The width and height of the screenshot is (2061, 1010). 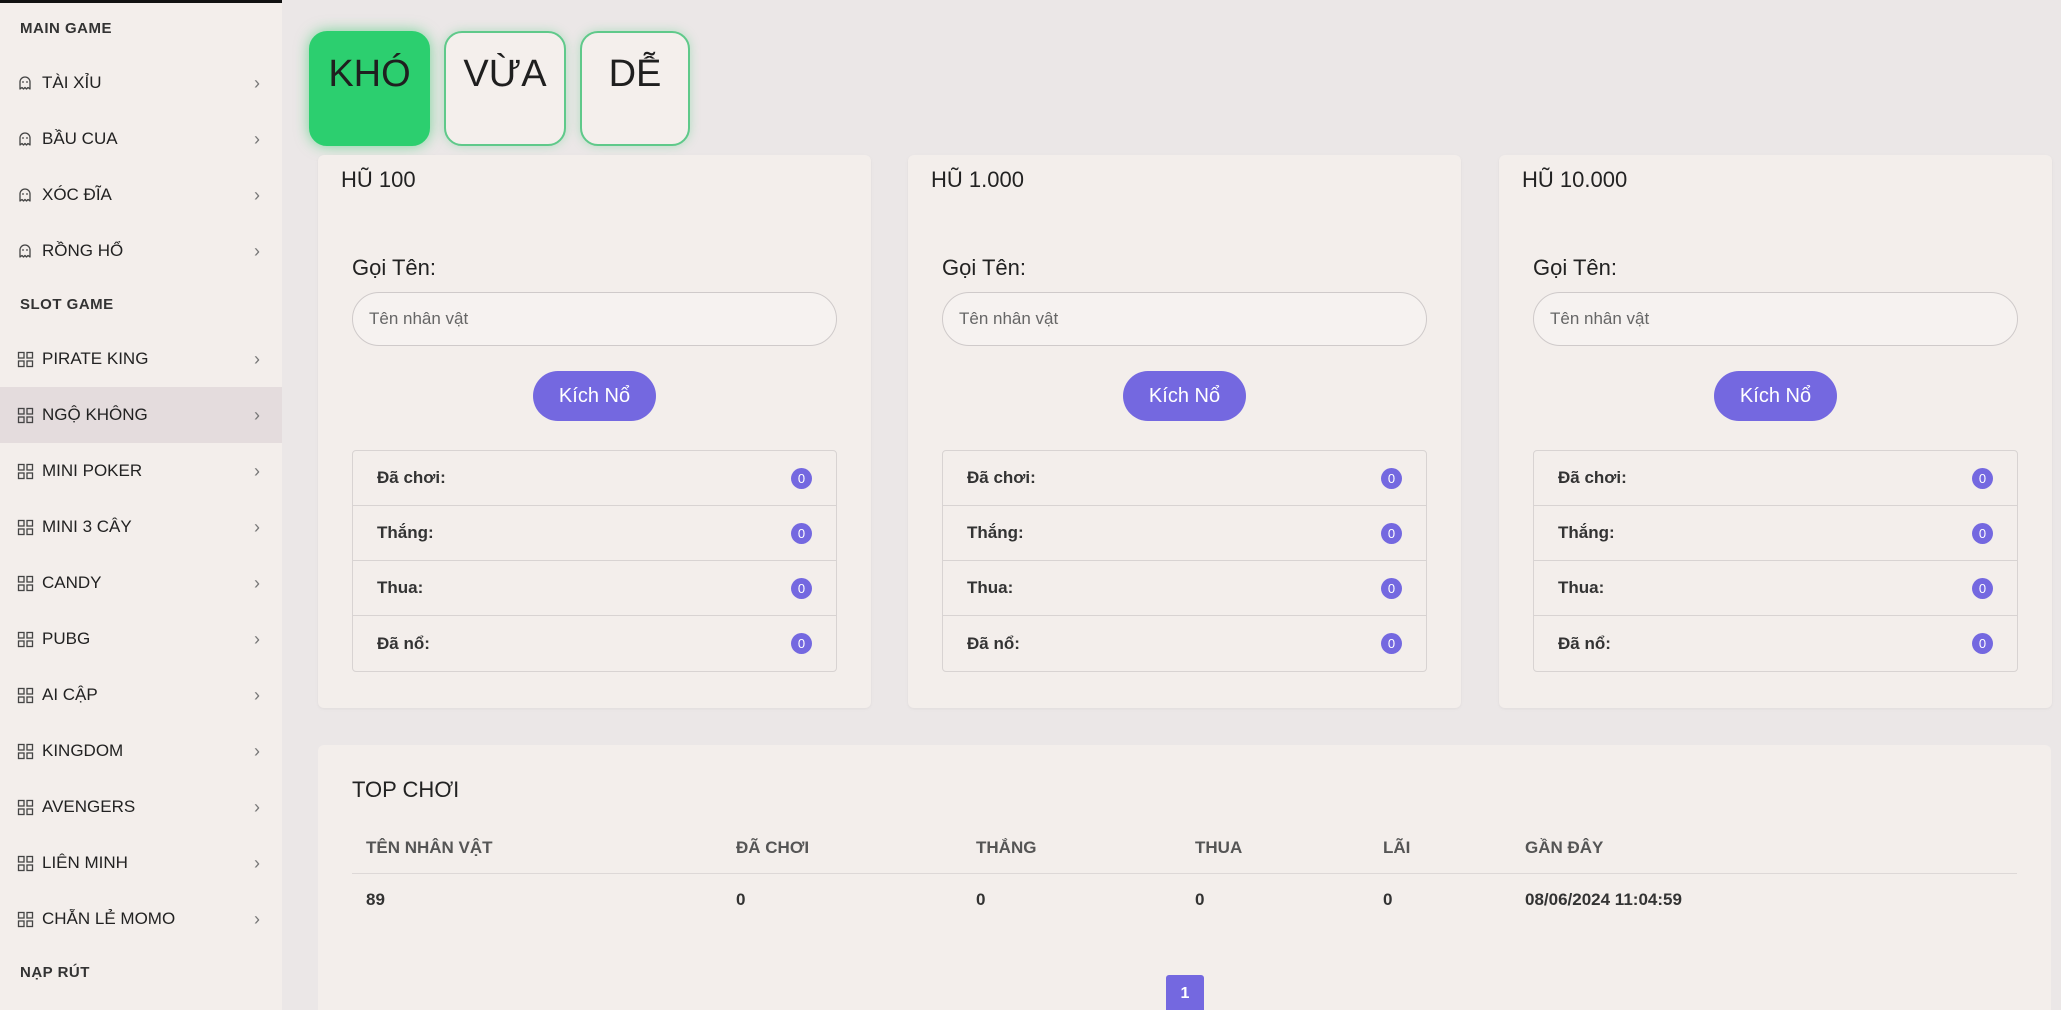 I want to click on pagination-page-1: 1, so click(x=1185, y=992).